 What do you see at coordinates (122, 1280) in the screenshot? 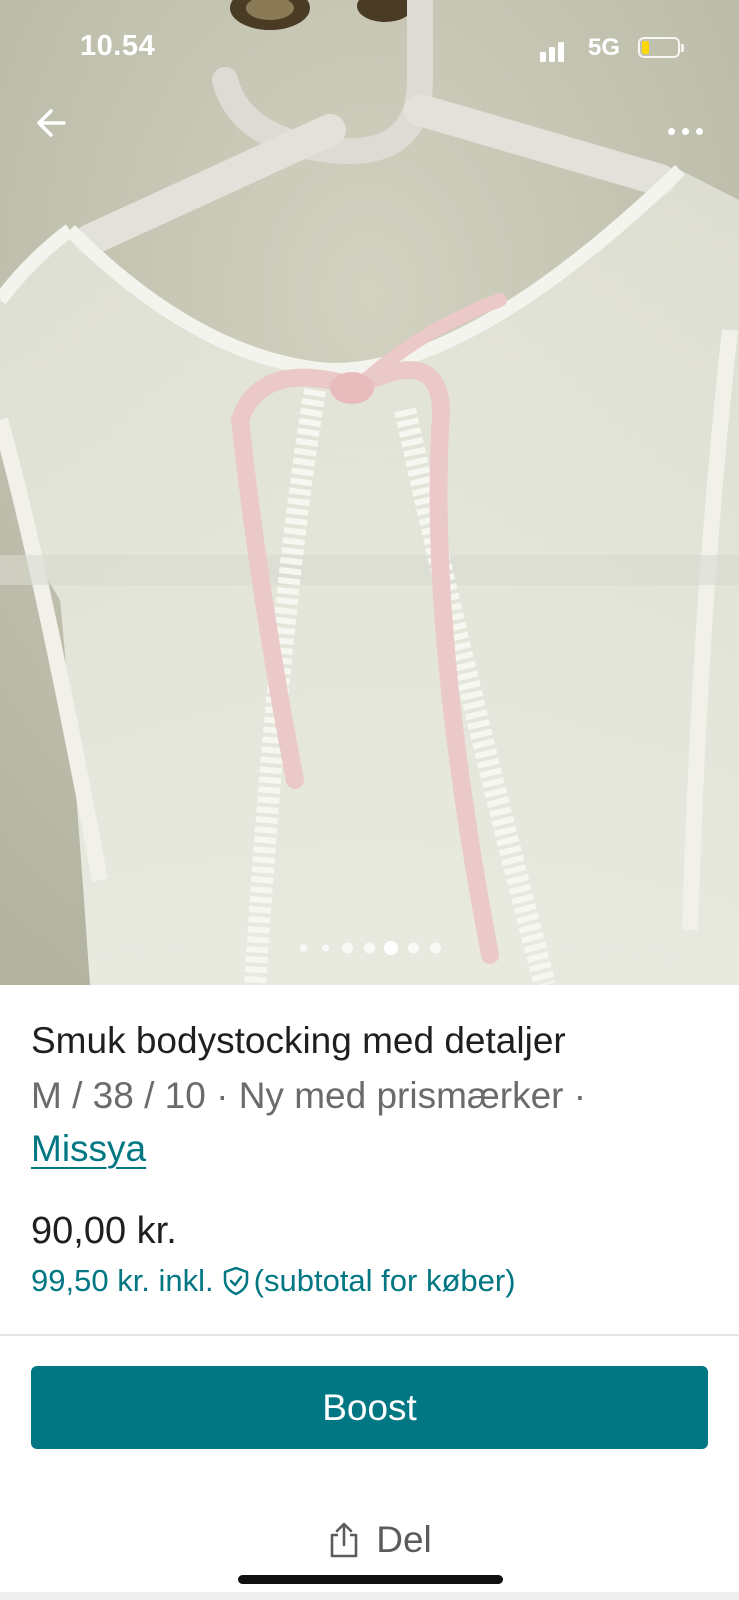
I see `price-incl-amount: 99,50 kr. inkl.` at bounding box center [122, 1280].